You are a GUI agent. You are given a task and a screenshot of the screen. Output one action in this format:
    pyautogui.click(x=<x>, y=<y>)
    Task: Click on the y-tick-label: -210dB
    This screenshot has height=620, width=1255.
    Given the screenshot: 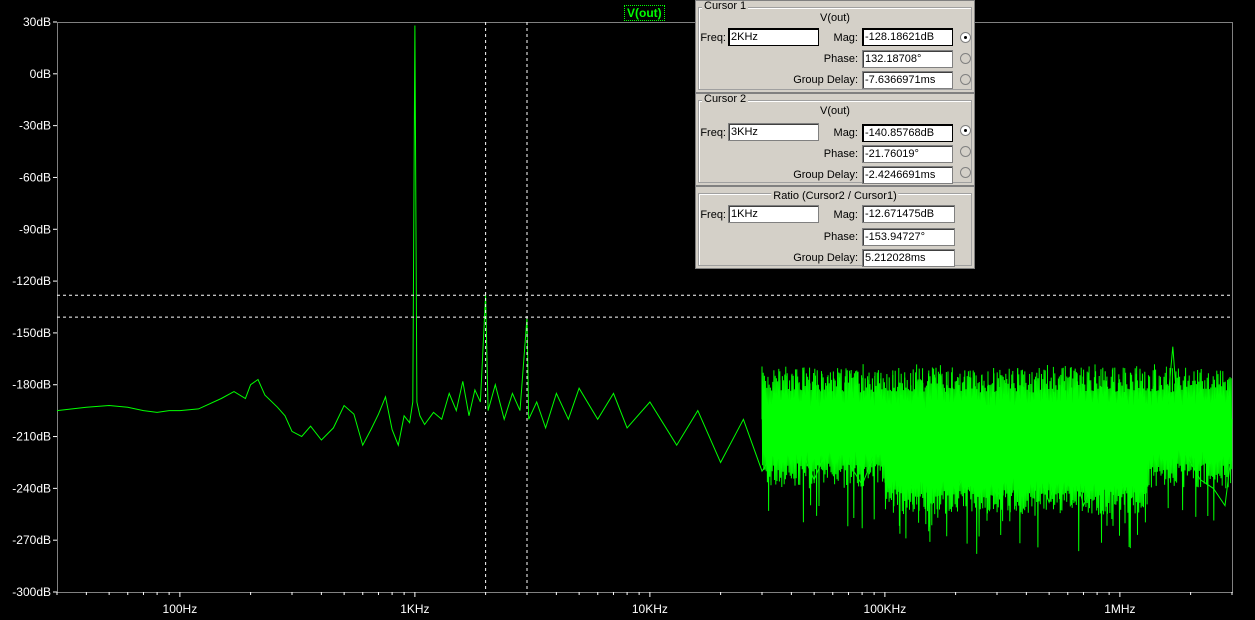 What is the action you would take?
    pyautogui.click(x=31, y=437)
    